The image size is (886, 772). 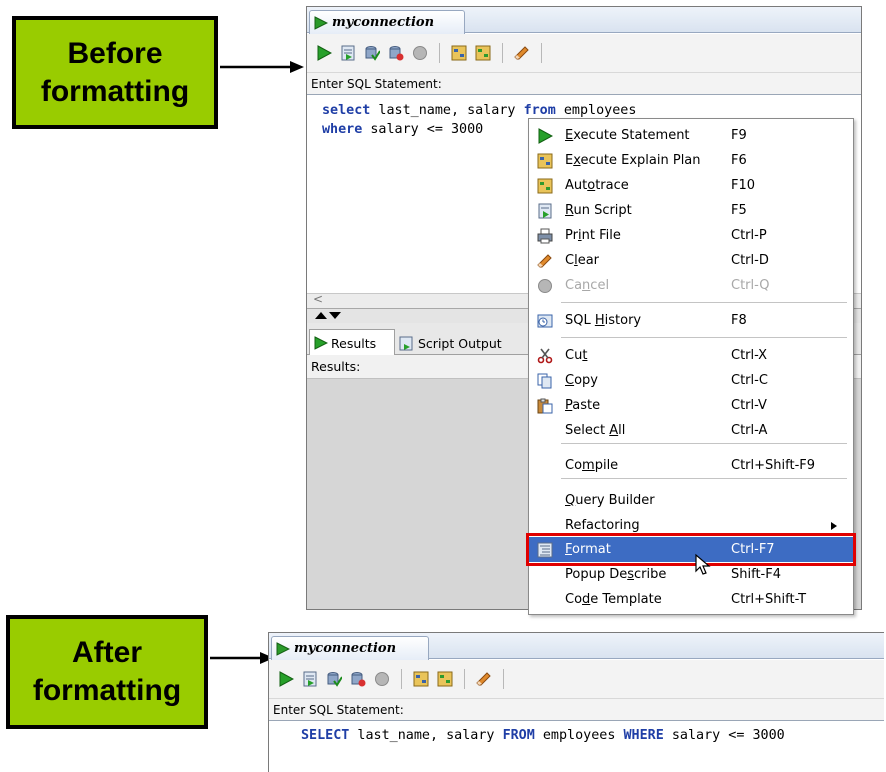 What do you see at coordinates (403, 129) in the screenshot?
I see `code-line-2: where salary <= 3000` at bounding box center [403, 129].